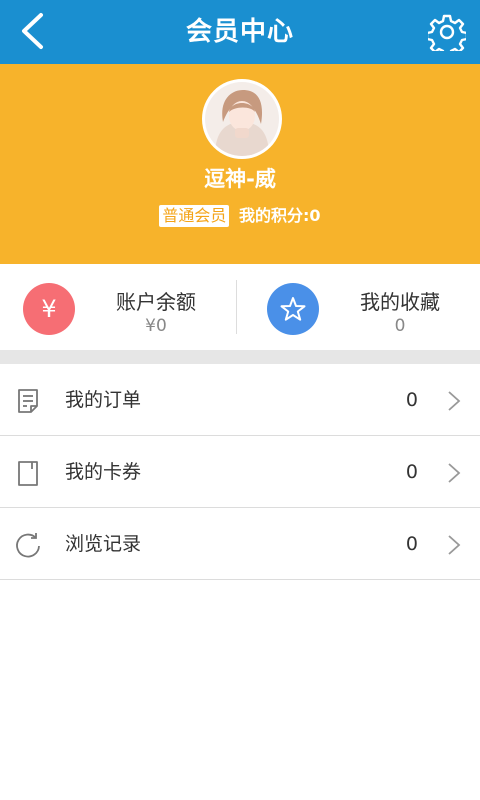 The height and width of the screenshot is (800, 480). What do you see at coordinates (103, 544) in the screenshot?
I see `menu-item-label: 浏览记录` at bounding box center [103, 544].